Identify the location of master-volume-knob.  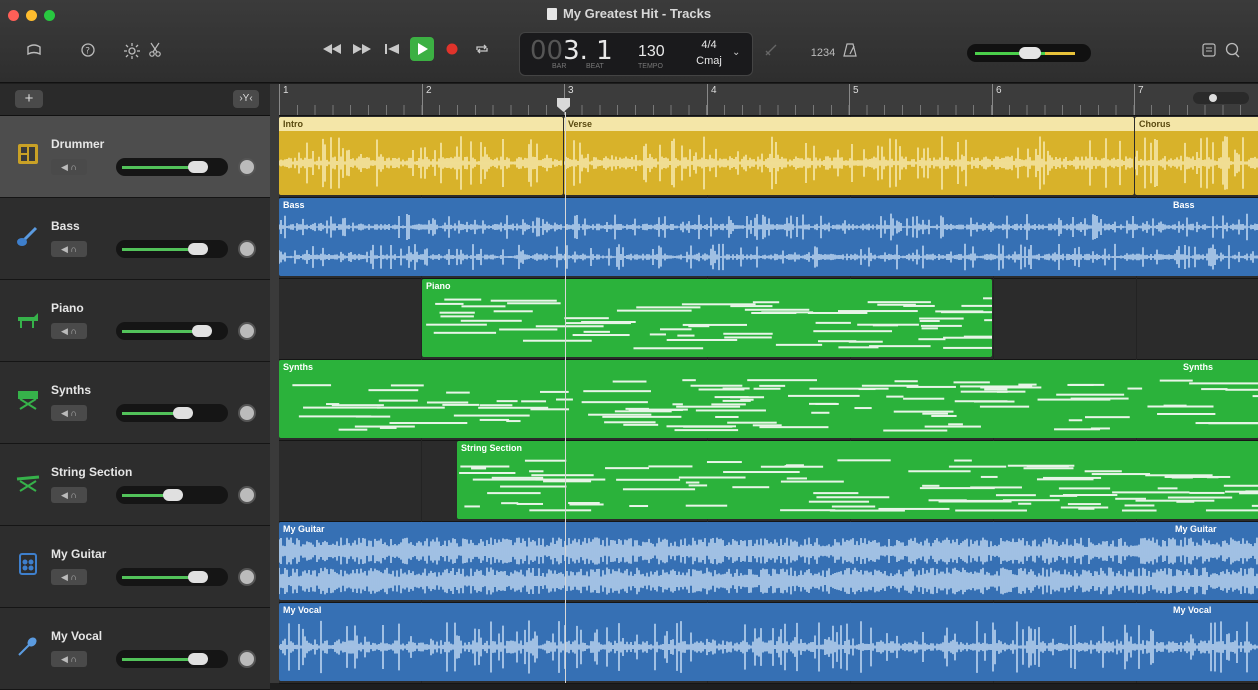
(1030, 53).